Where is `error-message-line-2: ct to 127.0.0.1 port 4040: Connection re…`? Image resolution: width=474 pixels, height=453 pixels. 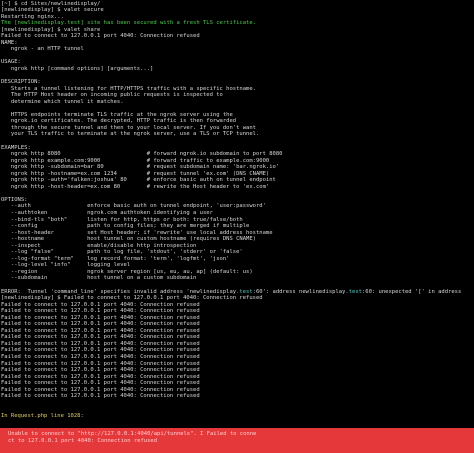 error-message-line-2: ct to 127.0.0.1 port 4040: Connection re… is located at coordinates (83, 441).